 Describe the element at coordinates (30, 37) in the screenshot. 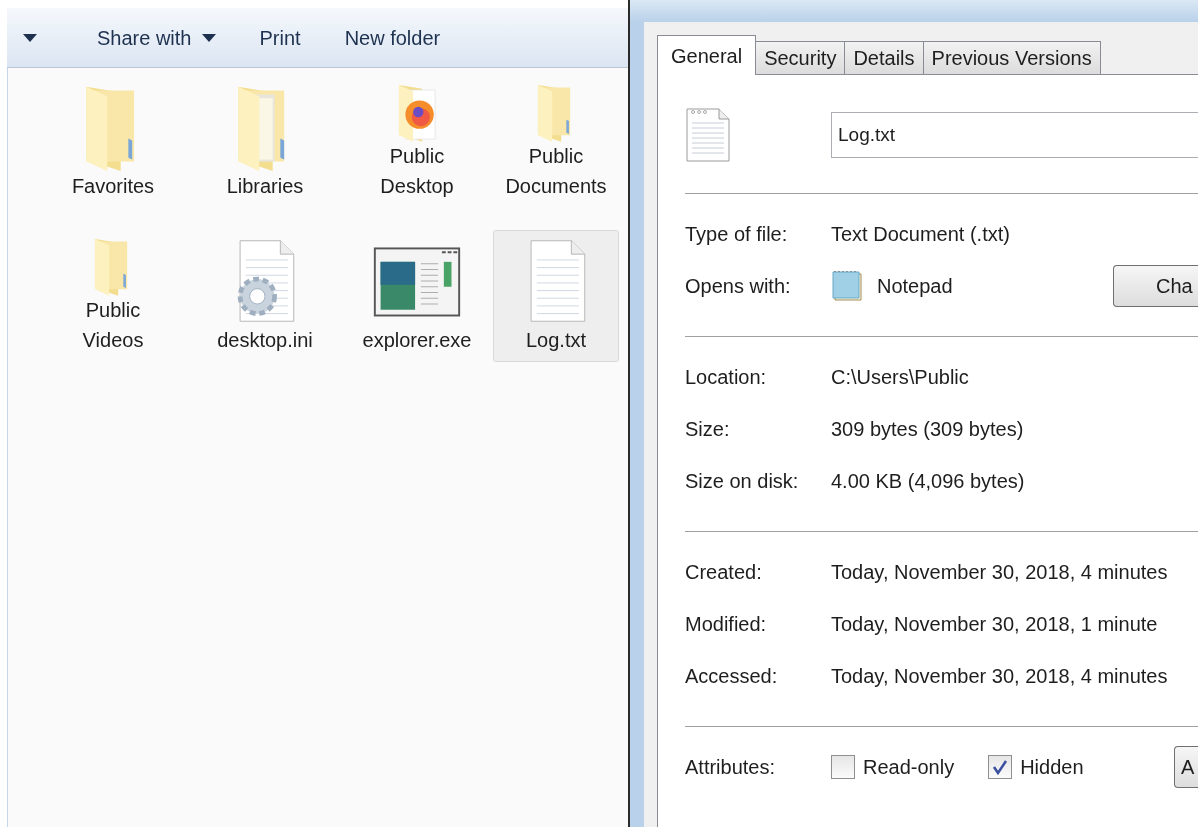

I see `caret-icon` at that location.